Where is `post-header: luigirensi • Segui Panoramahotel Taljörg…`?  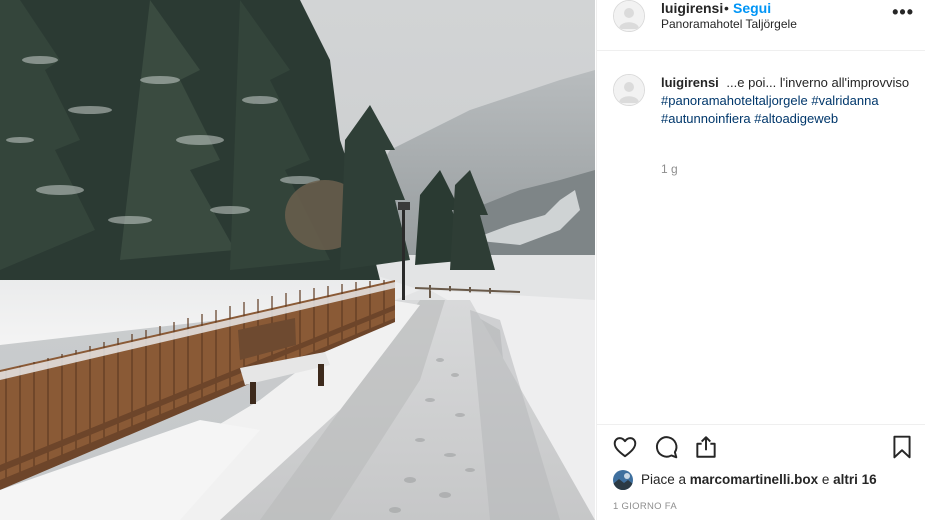
post-header: luigirensi • Segui Panoramahotel Taljörg… is located at coordinates (761, 25).